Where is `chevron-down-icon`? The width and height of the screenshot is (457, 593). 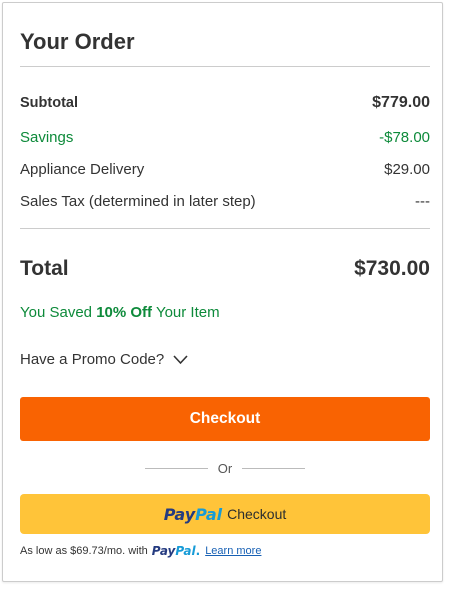 chevron-down-icon is located at coordinates (180, 359).